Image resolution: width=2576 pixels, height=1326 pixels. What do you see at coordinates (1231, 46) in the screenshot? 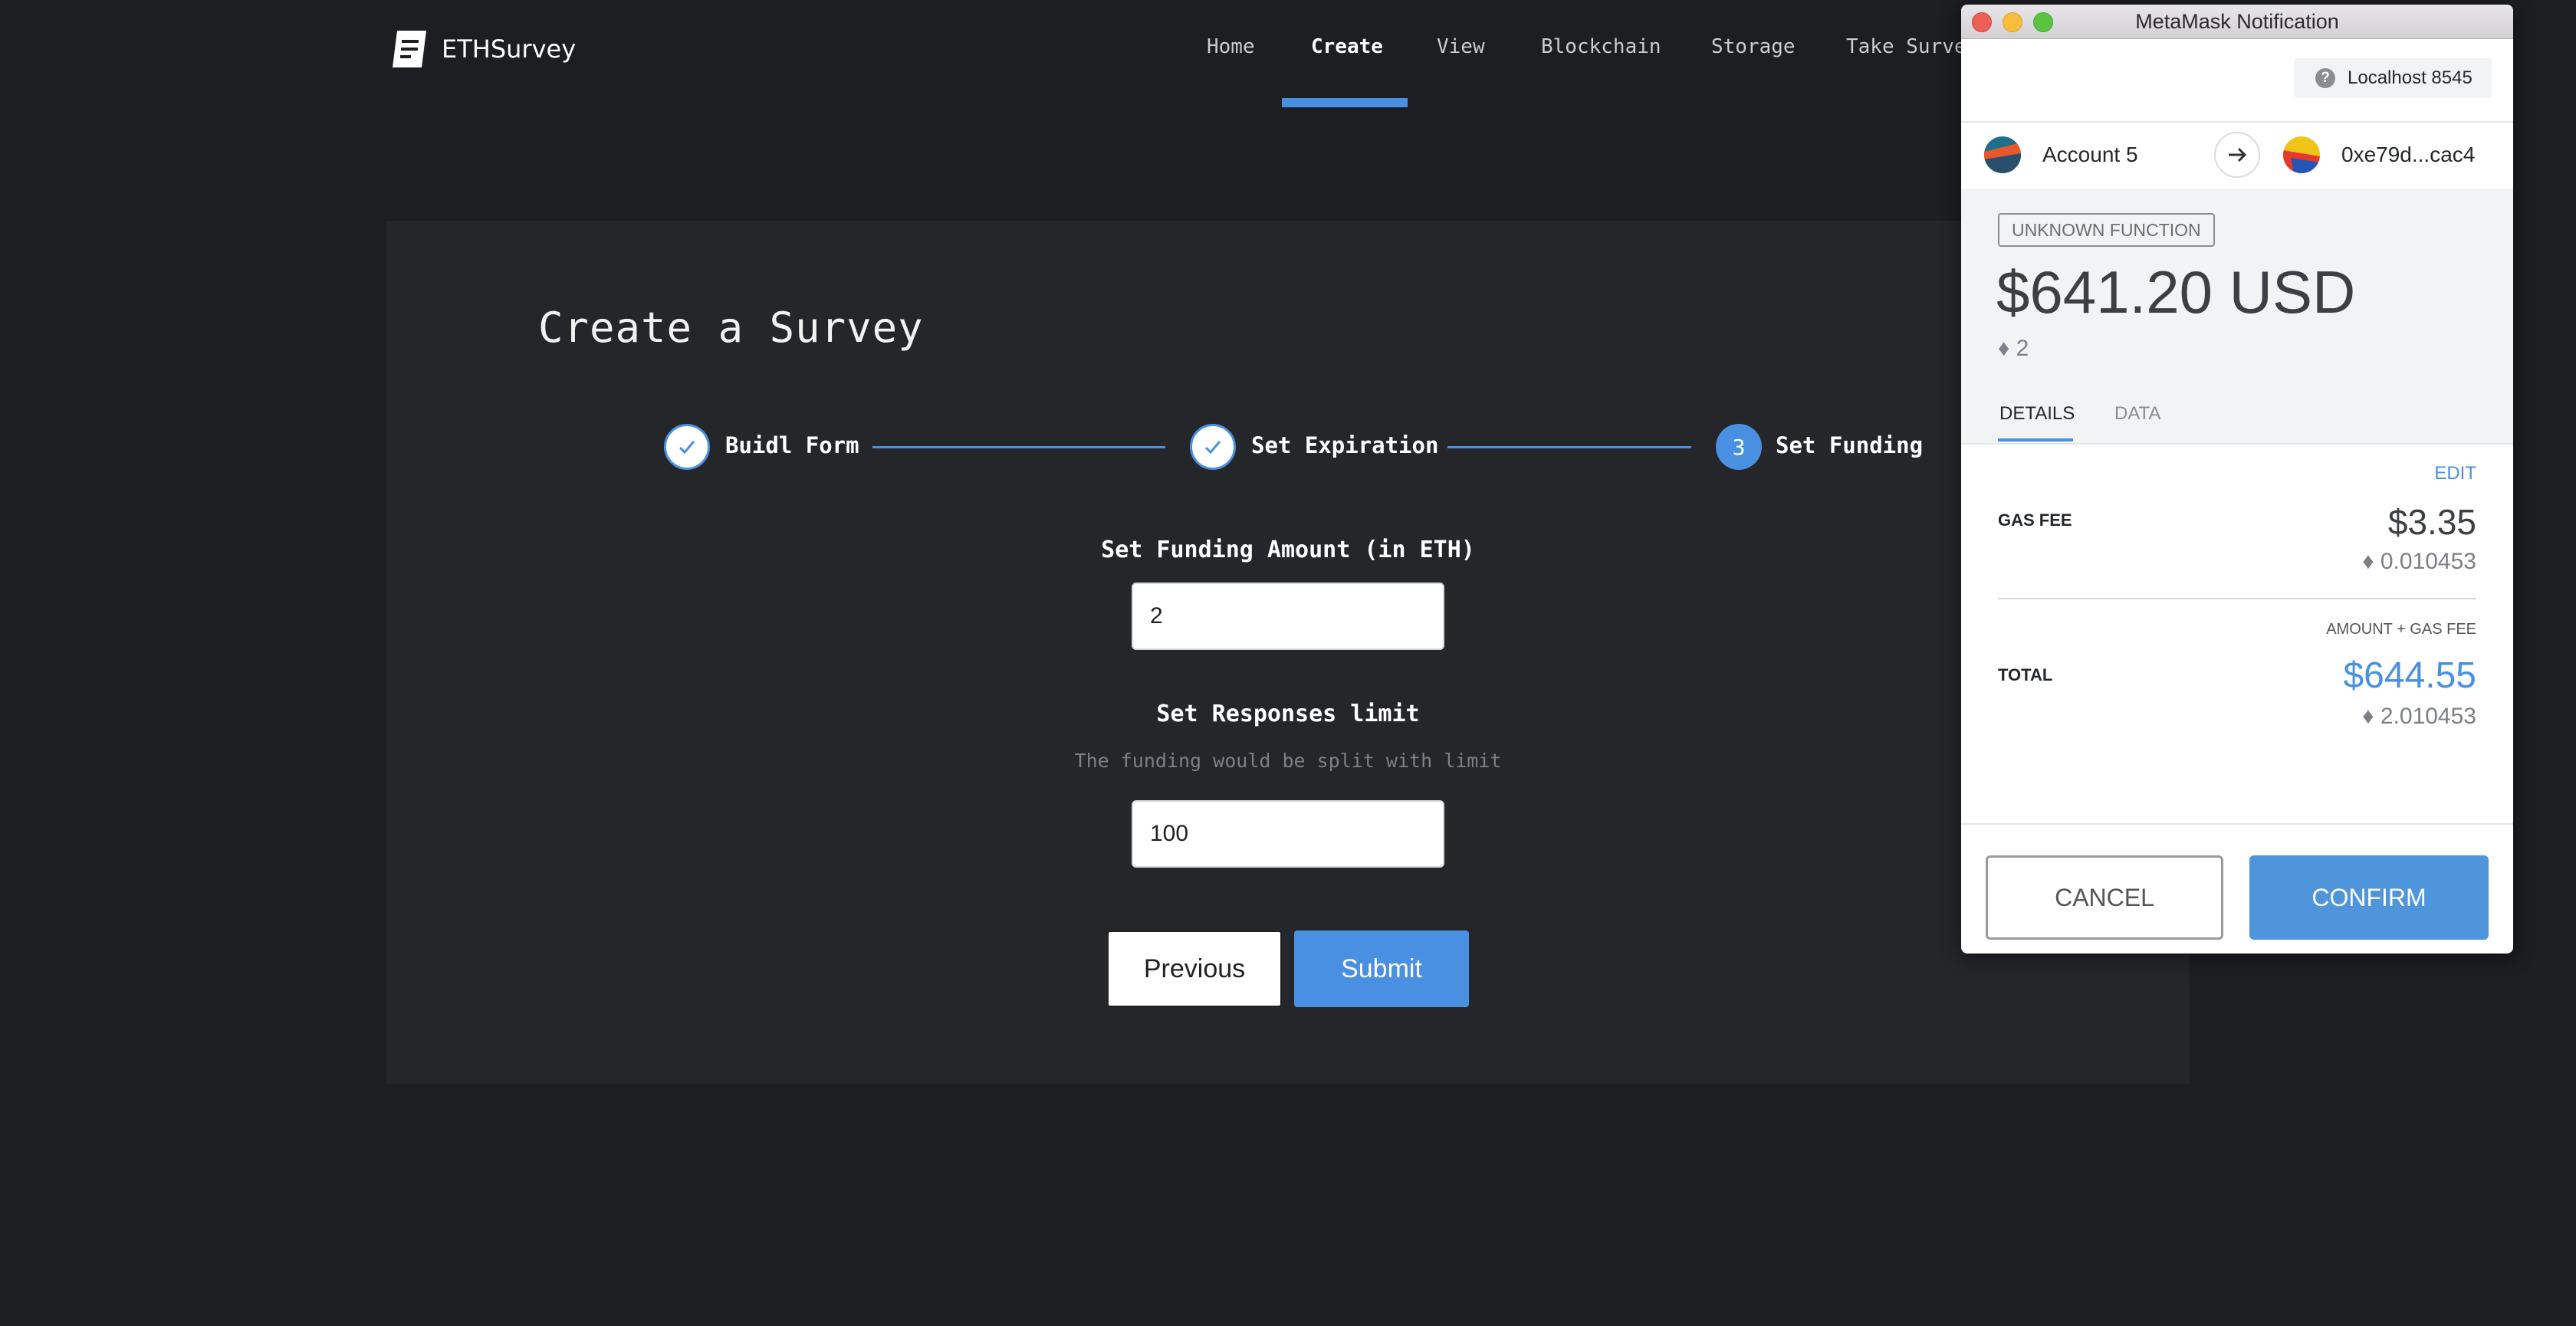
I see `nav-home: Home` at bounding box center [1231, 46].